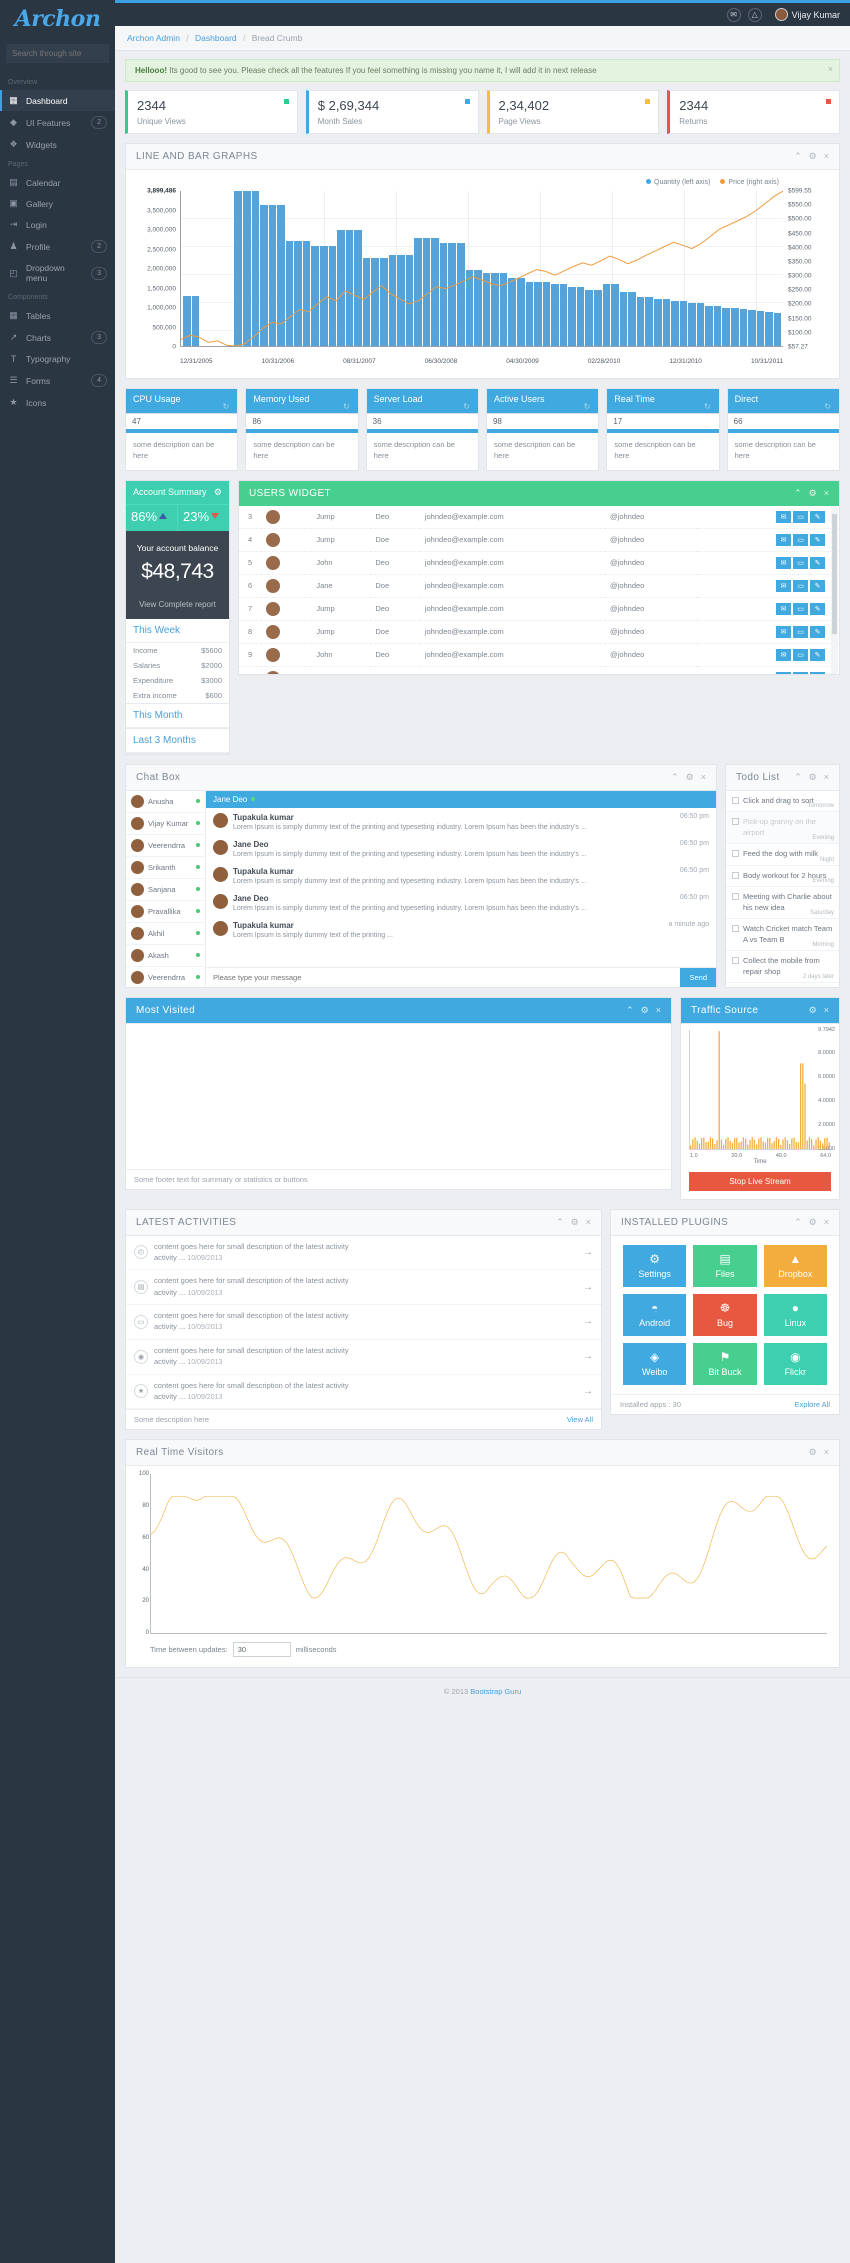 This screenshot has width=850, height=2263. Describe the element at coordinates (165, 824) in the screenshot. I see `chat-contact: Vijay Kumar` at that location.